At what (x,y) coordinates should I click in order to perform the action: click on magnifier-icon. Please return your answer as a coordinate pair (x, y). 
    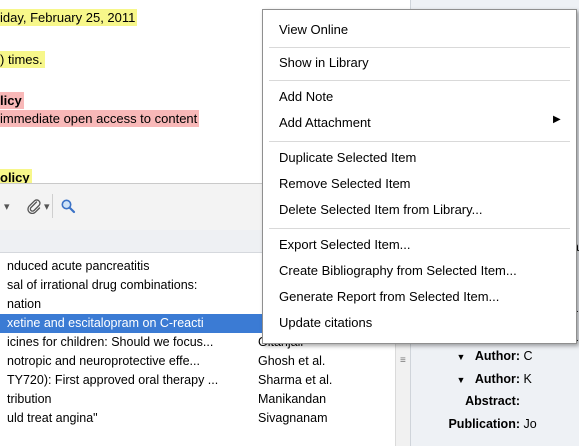
    Looking at the image, I should click on (68, 206).